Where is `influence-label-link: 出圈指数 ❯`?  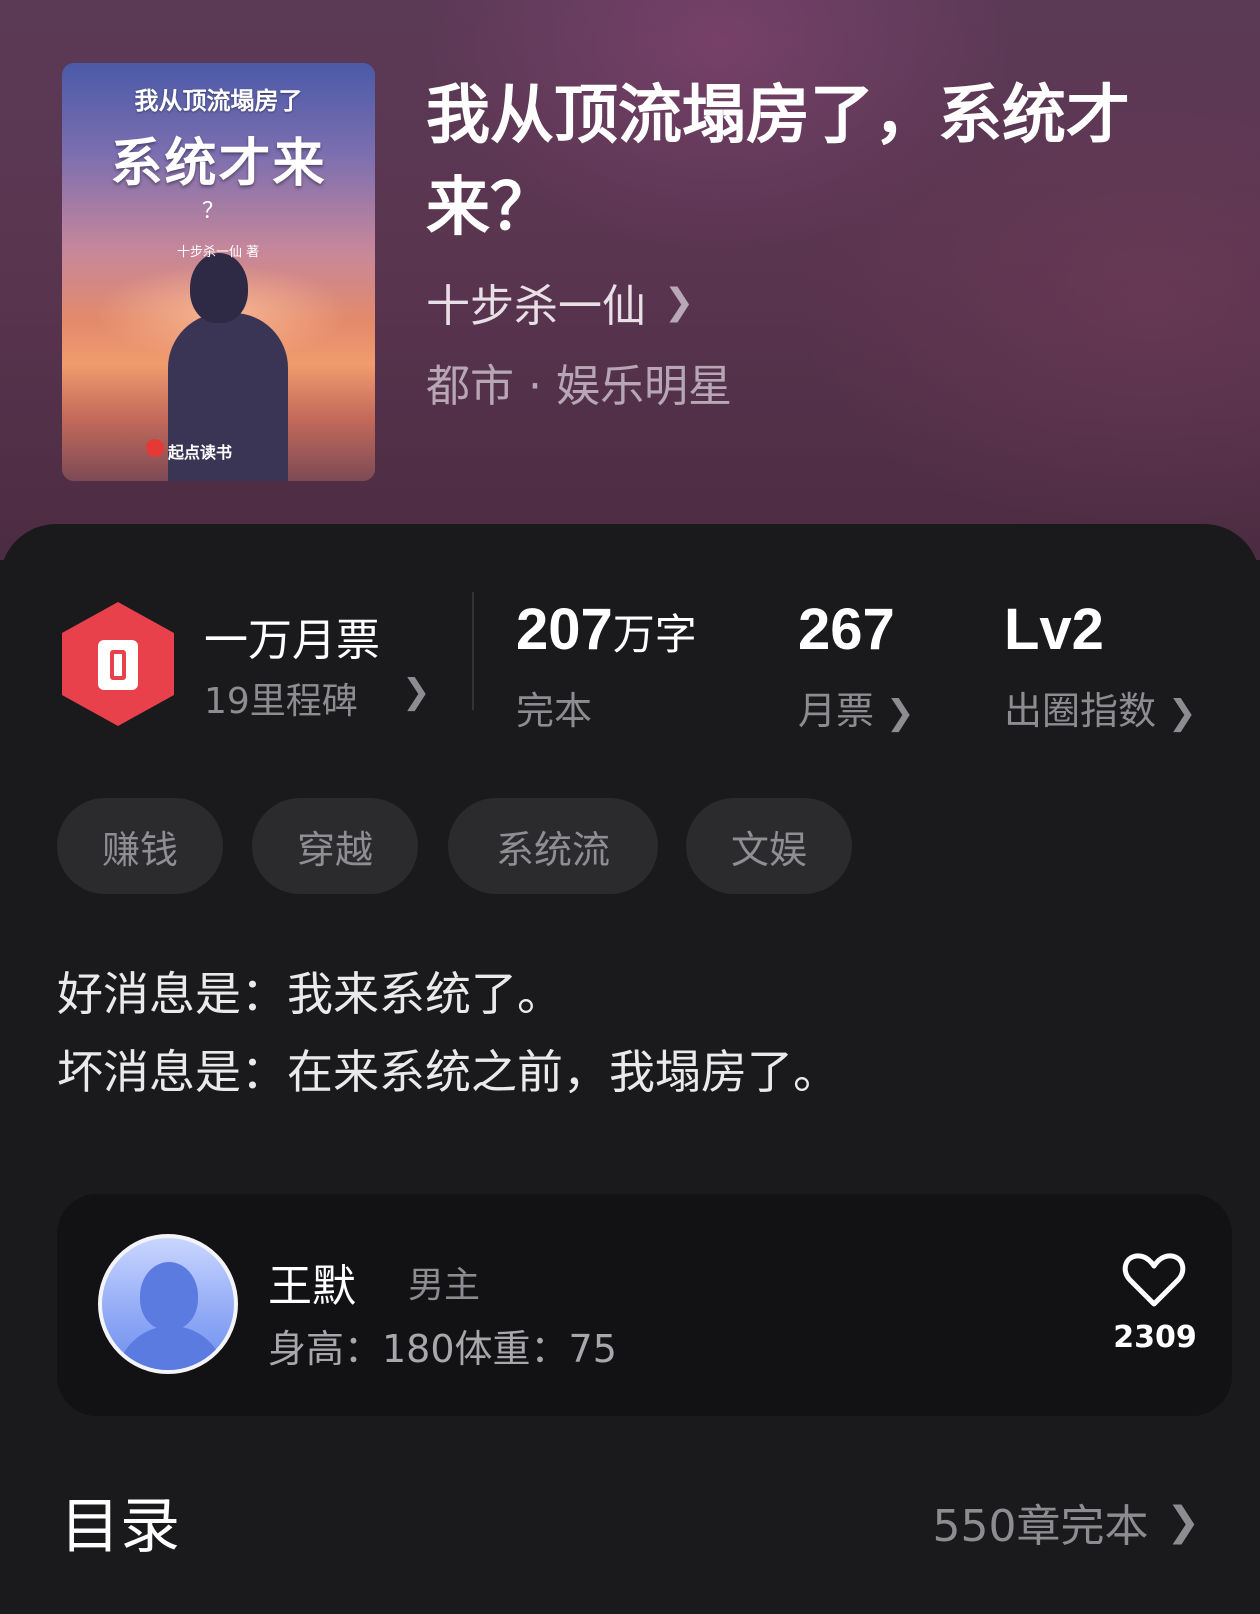
influence-label-link: 出圈指数 ❯ is located at coordinates (1100, 707).